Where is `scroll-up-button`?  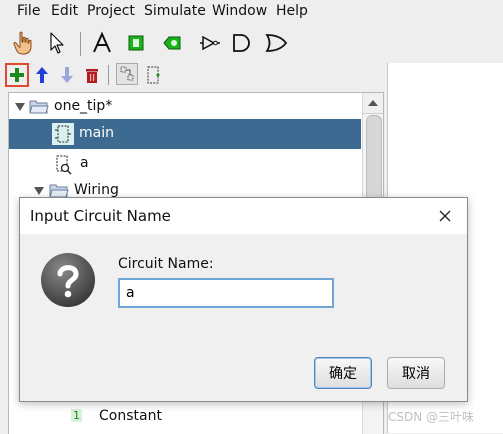
scroll-up-button is located at coordinates (373, 103).